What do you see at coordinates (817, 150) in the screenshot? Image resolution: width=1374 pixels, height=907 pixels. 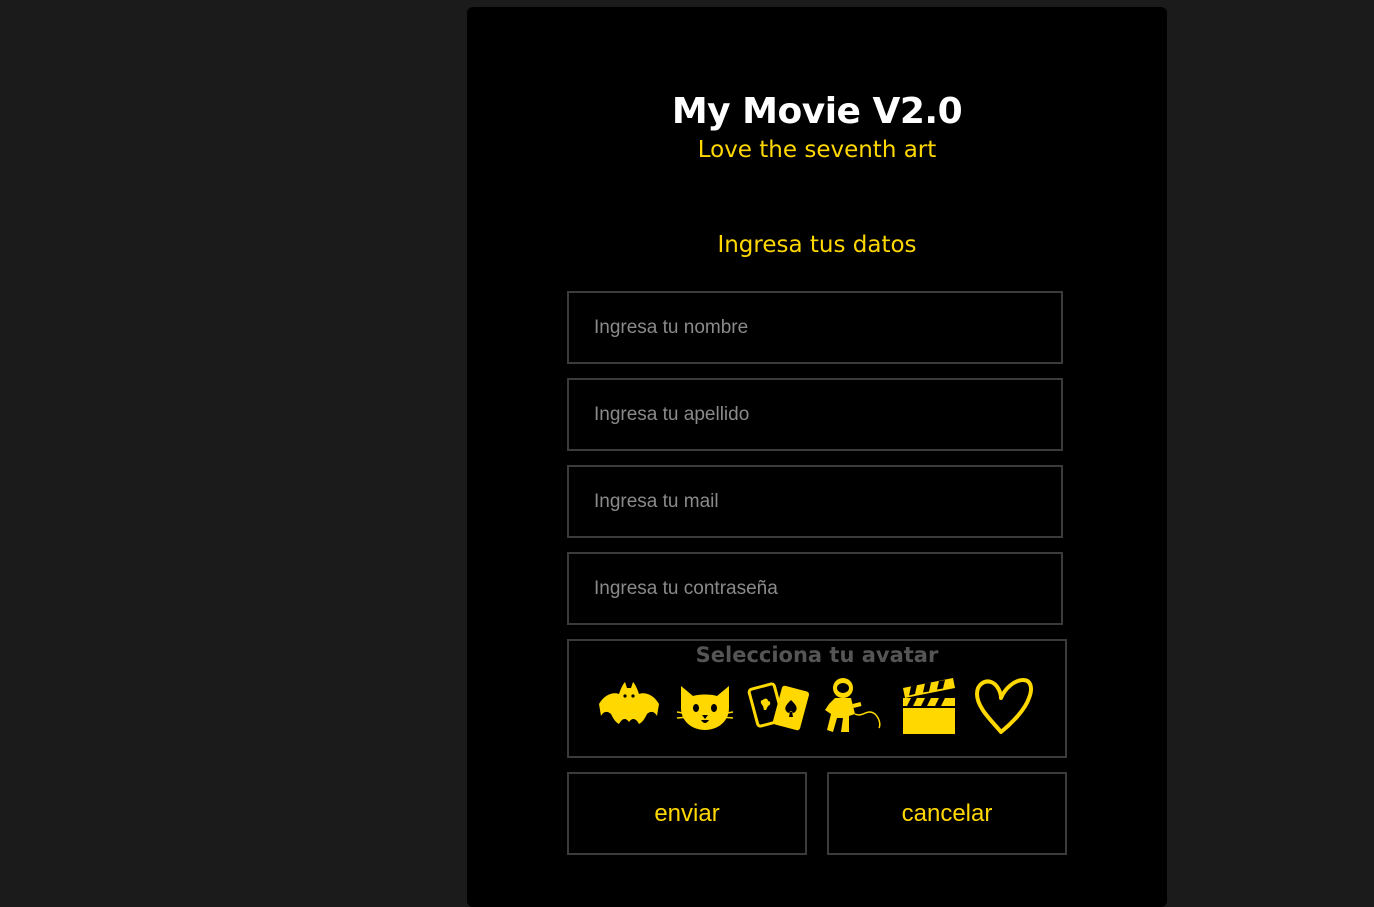 I see `app-subtitle: Love the seventh art` at bounding box center [817, 150].